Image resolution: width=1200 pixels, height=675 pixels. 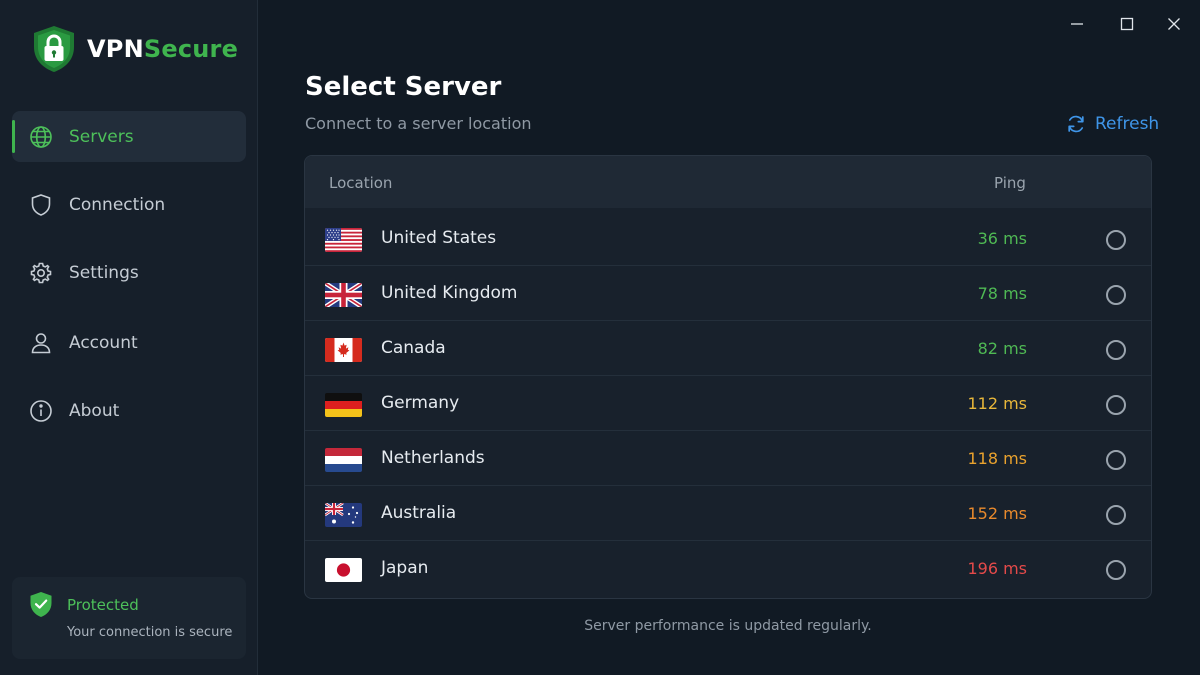 I want to click on canada-flag-icon, so click(x=343, y=350).